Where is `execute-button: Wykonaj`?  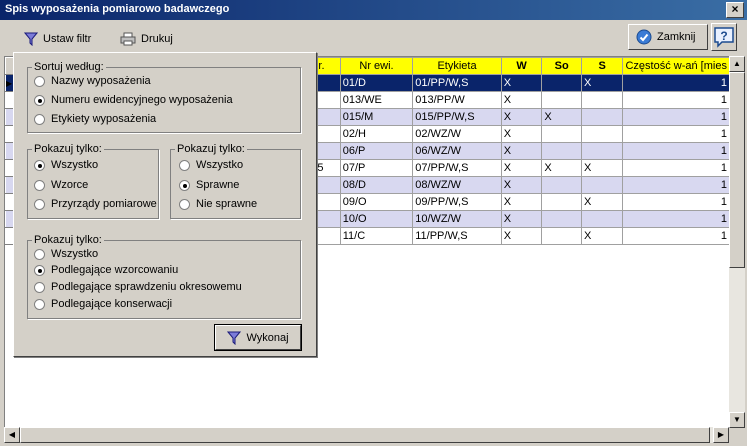 execute-button: Wykonaj is located at coordinates (258, 337).